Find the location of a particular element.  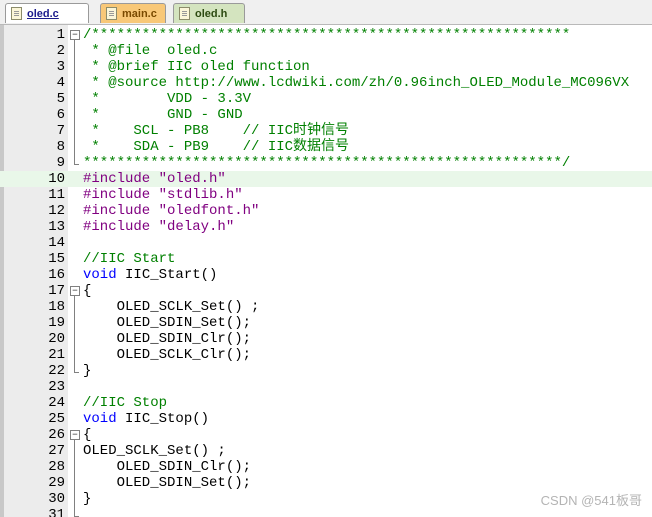

line-number: 17 is located at coordinates (56, 291).